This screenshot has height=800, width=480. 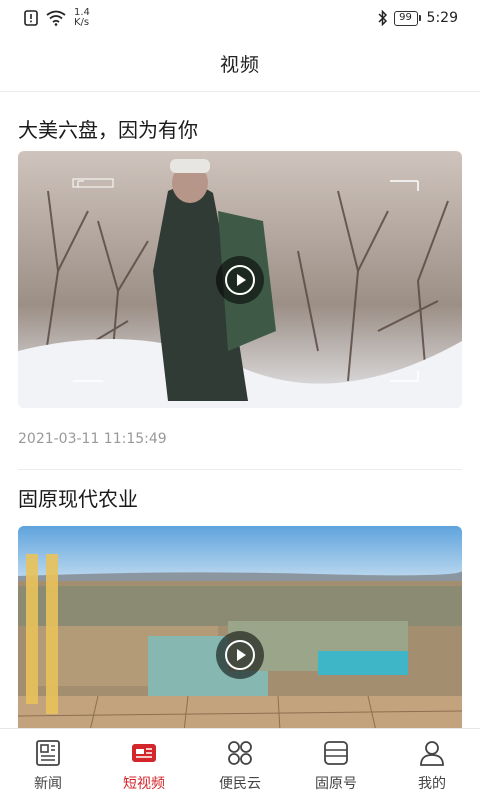 I want to click on status-left: 1.4 K/s, so click(x=57, y=18).